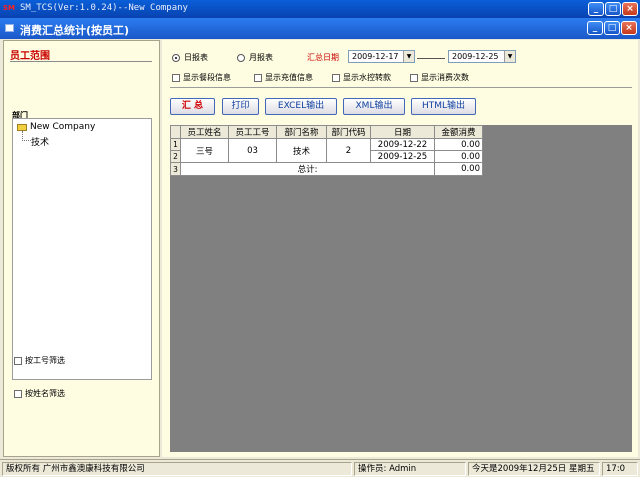 The height and width of the screenshot is (477, 640). I want to click on option-water-transfer: 显示水控转款, so click(361, 77).